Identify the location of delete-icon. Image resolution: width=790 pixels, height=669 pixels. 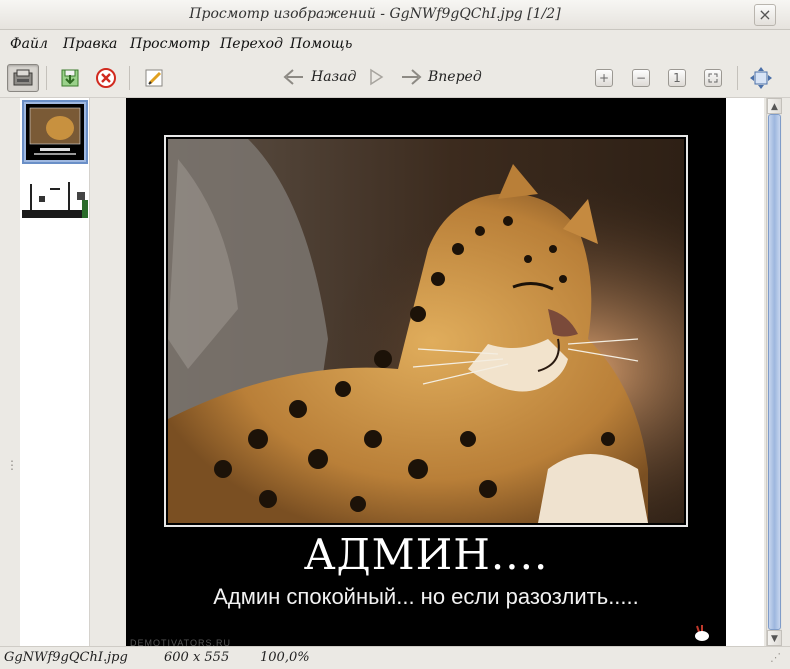
(106, 78).